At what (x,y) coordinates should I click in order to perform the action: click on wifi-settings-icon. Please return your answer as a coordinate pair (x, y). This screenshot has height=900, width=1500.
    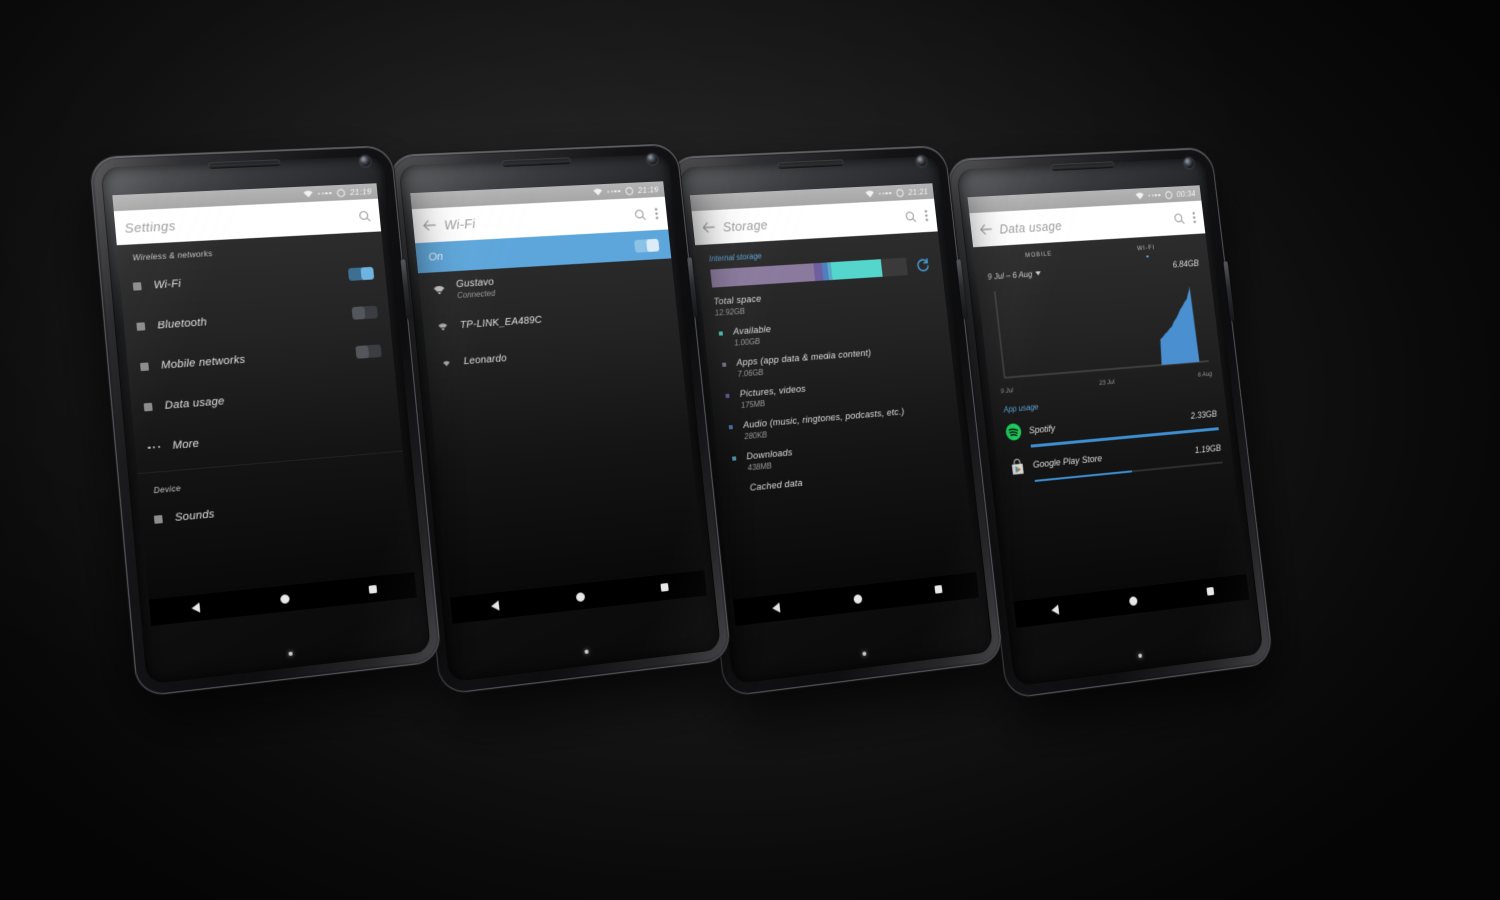
    Looking at the image, I should click on (137, 286).